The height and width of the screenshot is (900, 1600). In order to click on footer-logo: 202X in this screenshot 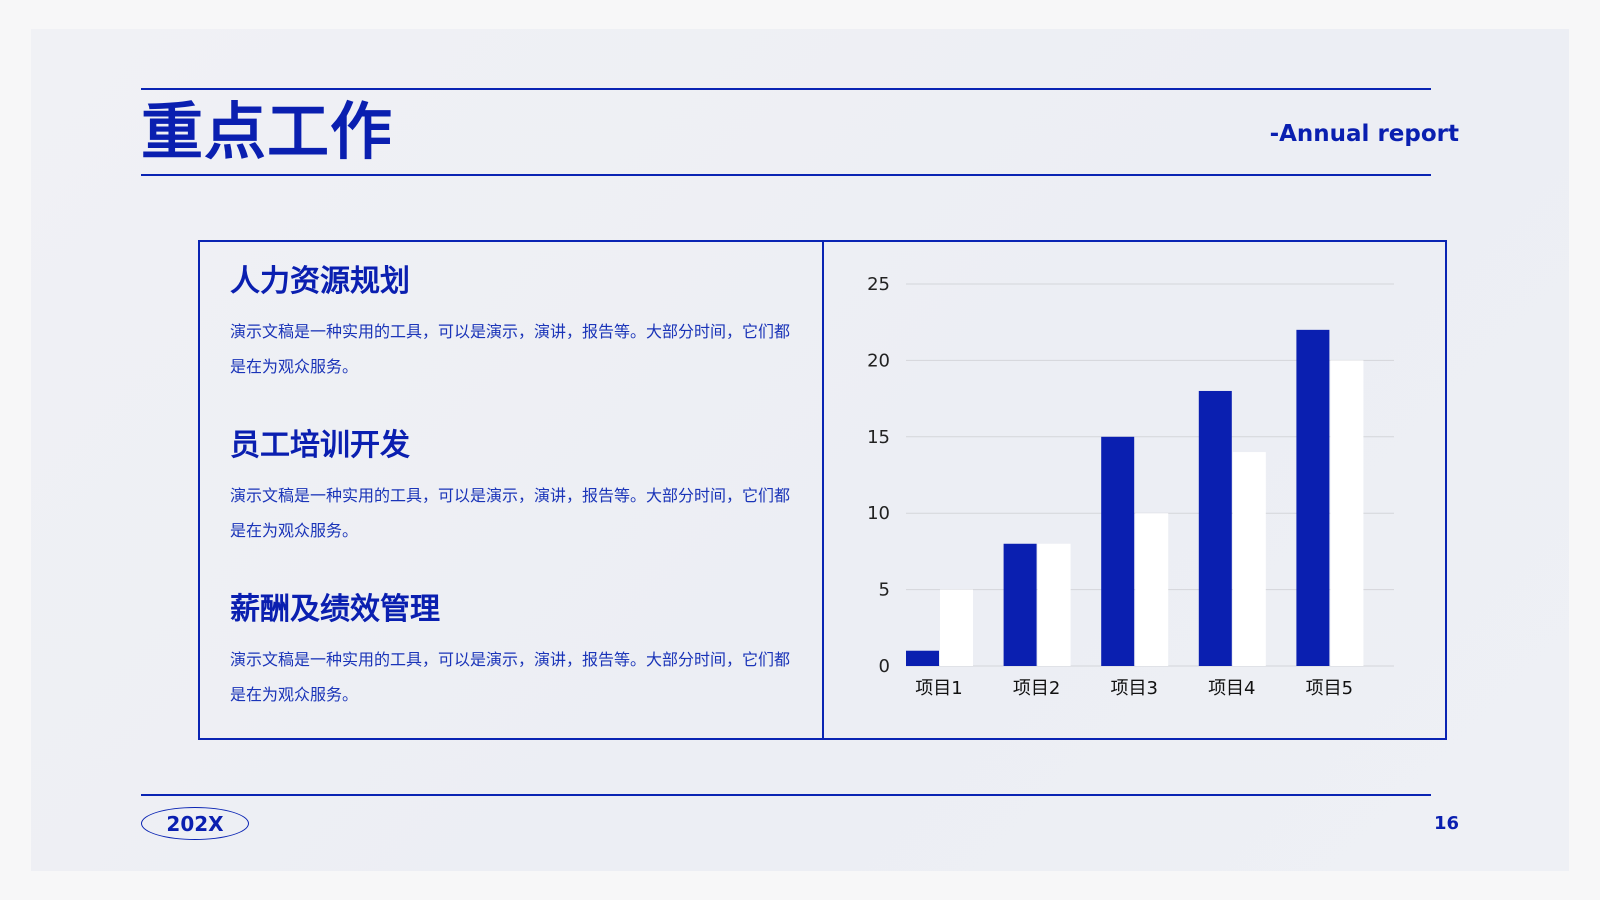, I will do `click(195, 823)`.